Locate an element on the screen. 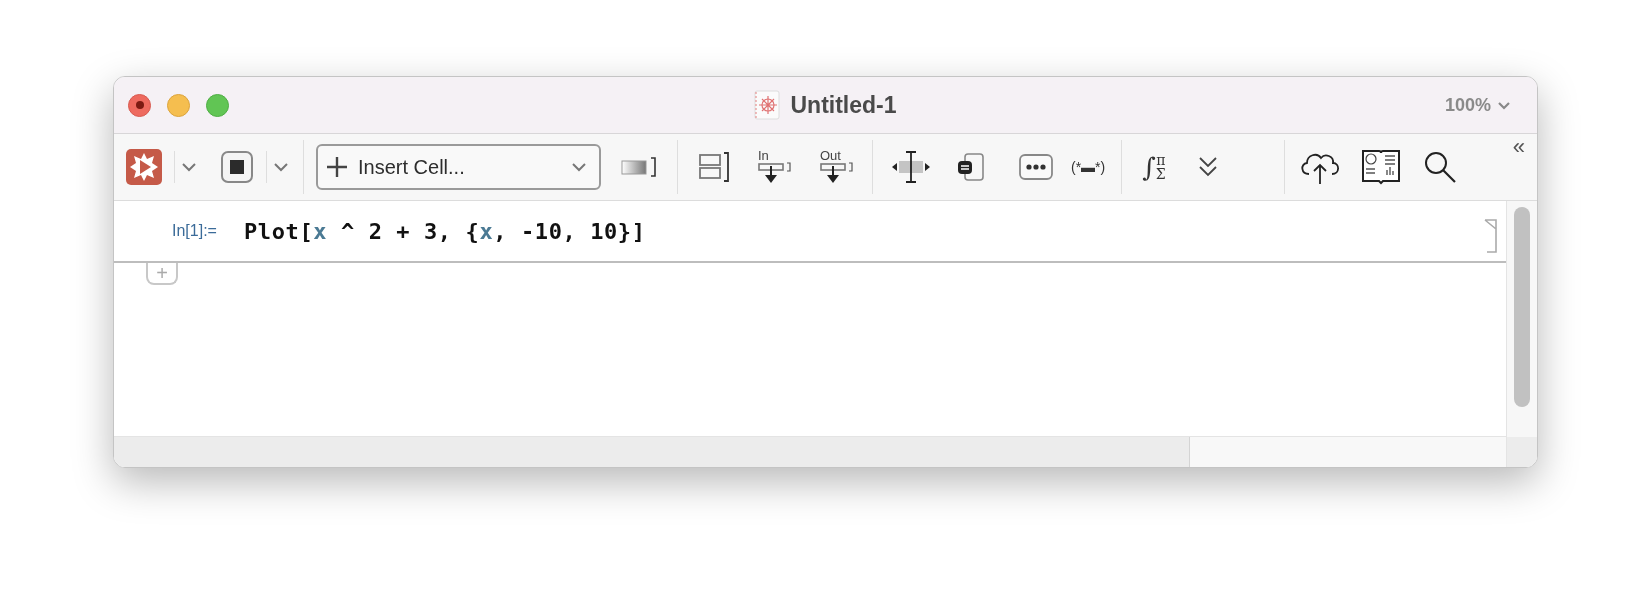 This screenshot has height=616, width=1650. code-input: Plot[x ^ 2 + 3, {x, -10, 10}] is located at coordinates (445, 231).